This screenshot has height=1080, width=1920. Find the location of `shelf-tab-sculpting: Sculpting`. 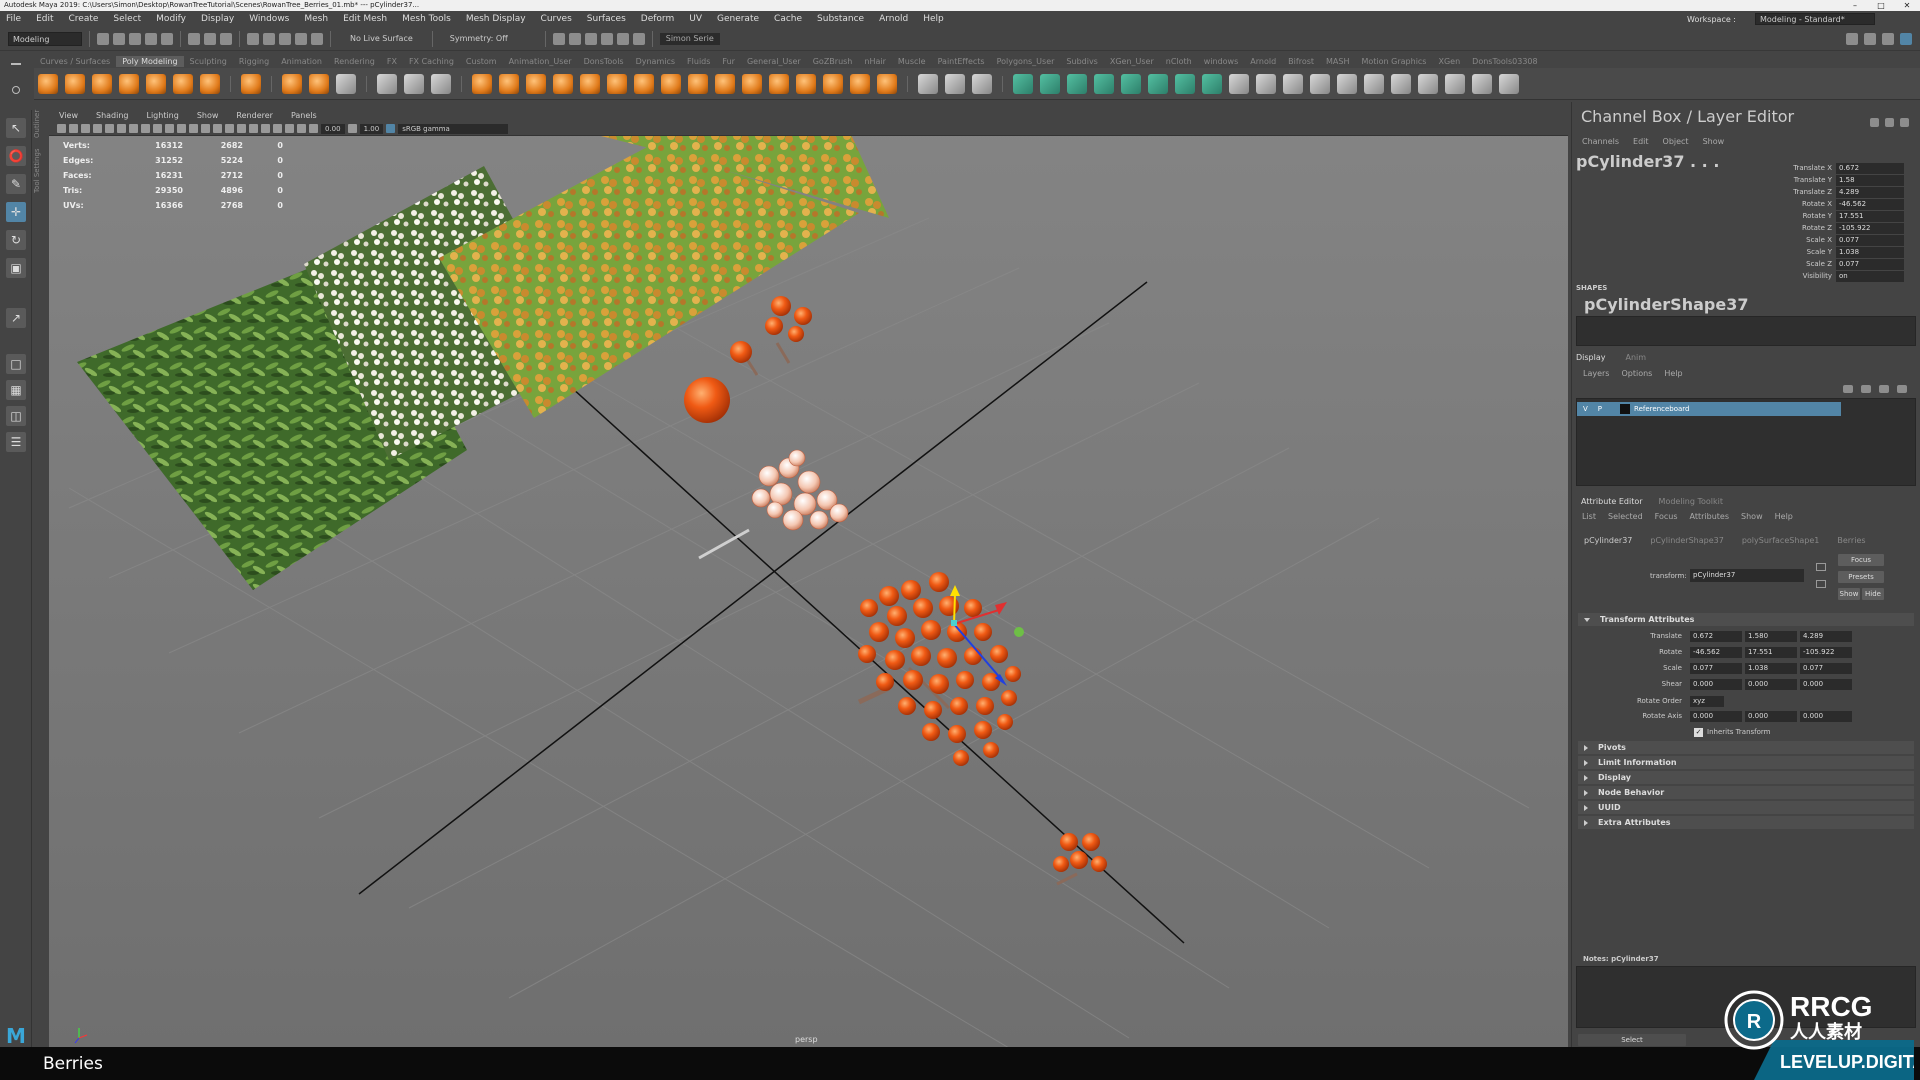

shelf-tab-sculpting: Sculpting is located at coordinates (208, 61).